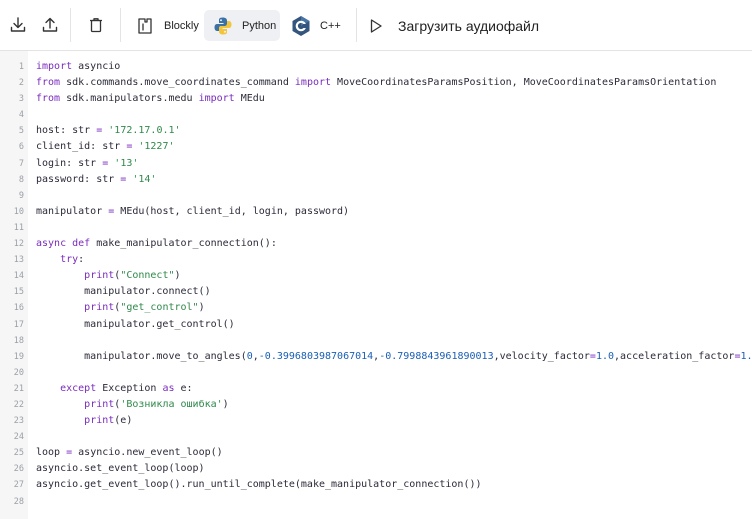 The width and height of the screenshot is (752, 519). Describe the element at coordinates (18, 485) in the screenshot. I see `line-number: 27` at that location.